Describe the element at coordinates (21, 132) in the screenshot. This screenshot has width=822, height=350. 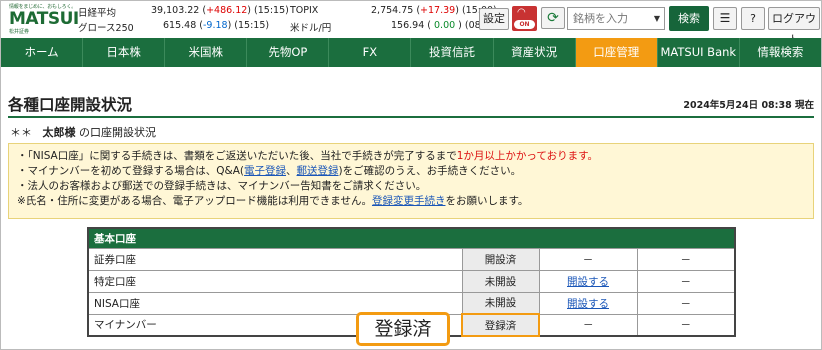
I see `account-prefix: ＊＊` at that location.